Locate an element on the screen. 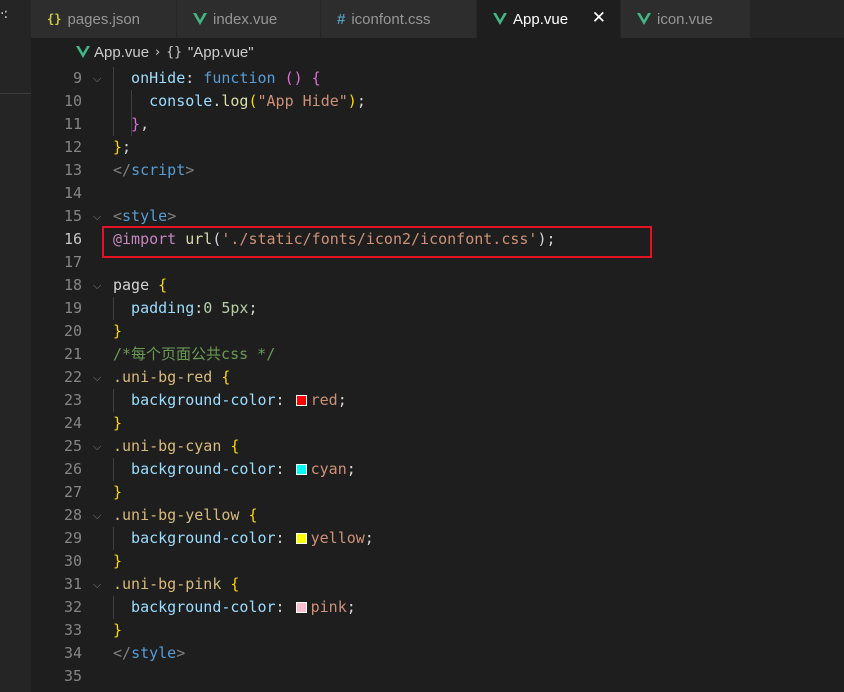 The height and width of the screenshot is (692, 844). code-line: 22 ⌵ .uni-bg-red { is located at coordinates (437, 377).